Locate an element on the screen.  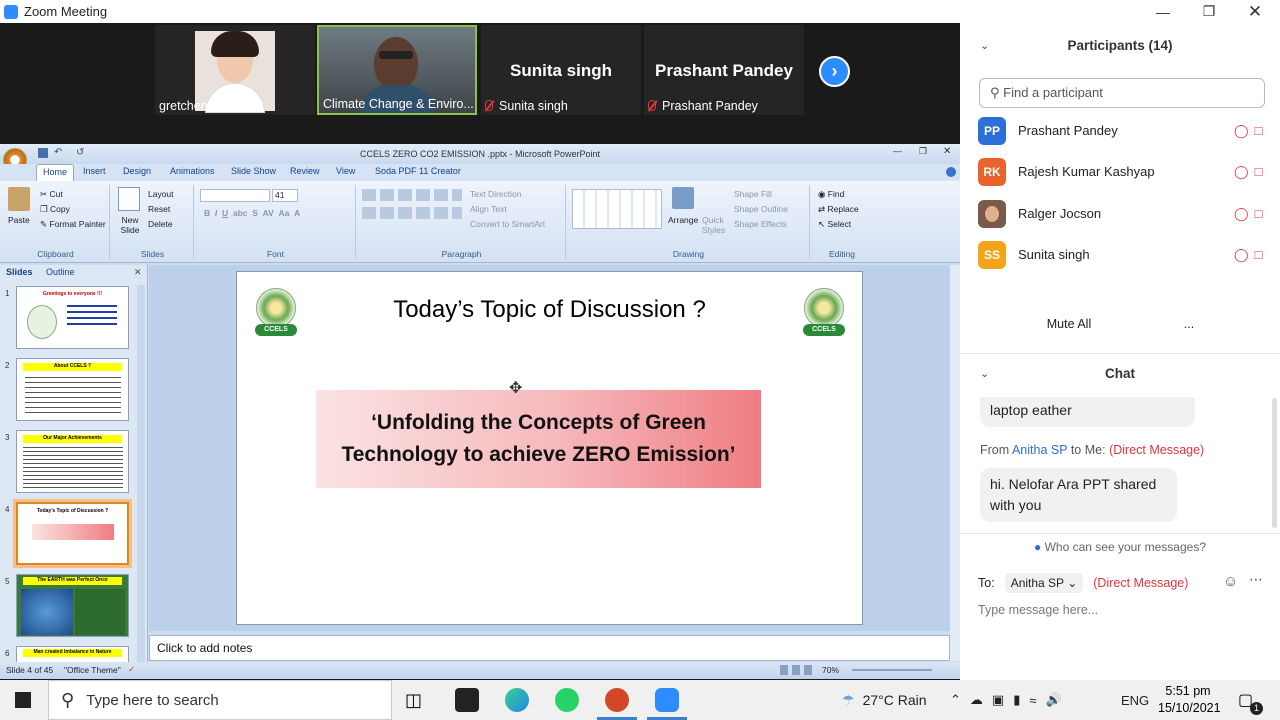
close-icon: ✕ is located at coordinates (1255, 11).